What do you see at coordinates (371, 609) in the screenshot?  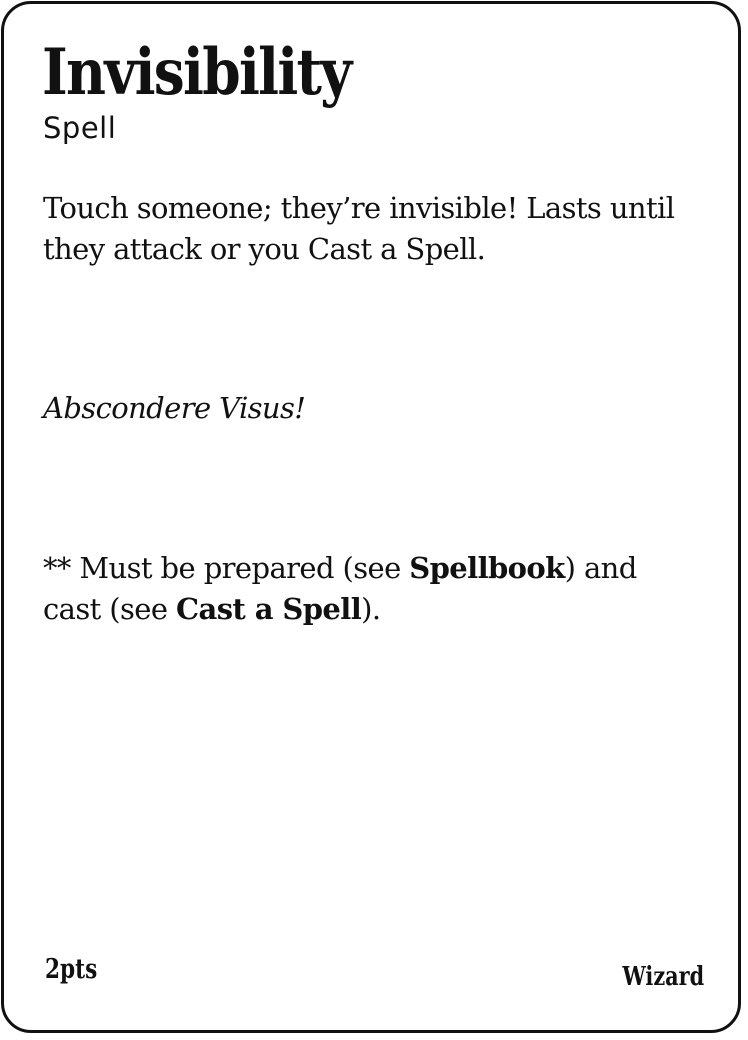 I see `note-suffix: ).` at bounding box center [371, 609].